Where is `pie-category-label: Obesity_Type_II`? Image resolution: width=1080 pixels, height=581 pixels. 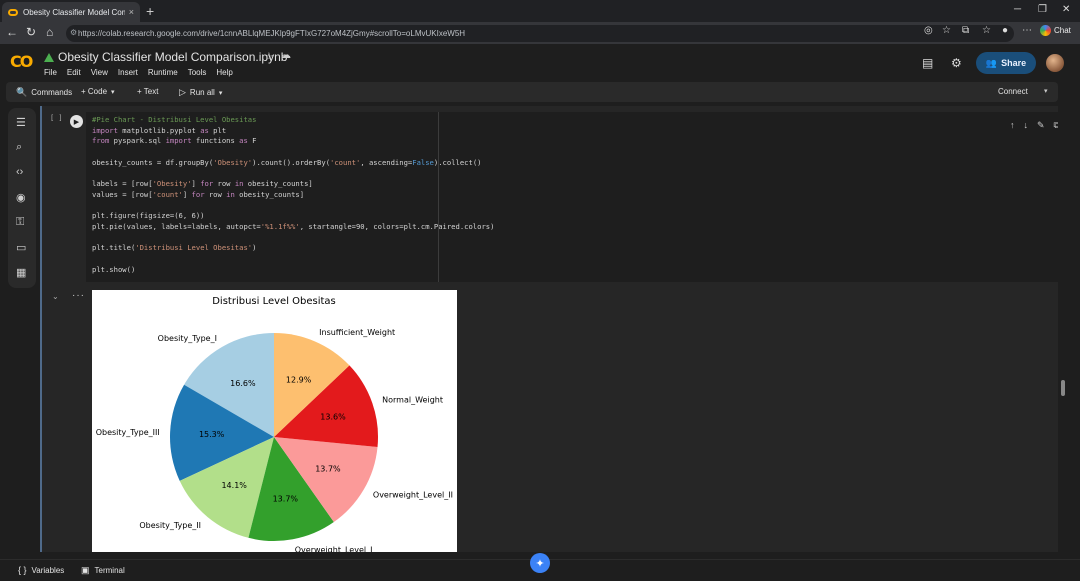 pie-category-label: Obesity_Type_II is located at coordinates (170, 525).